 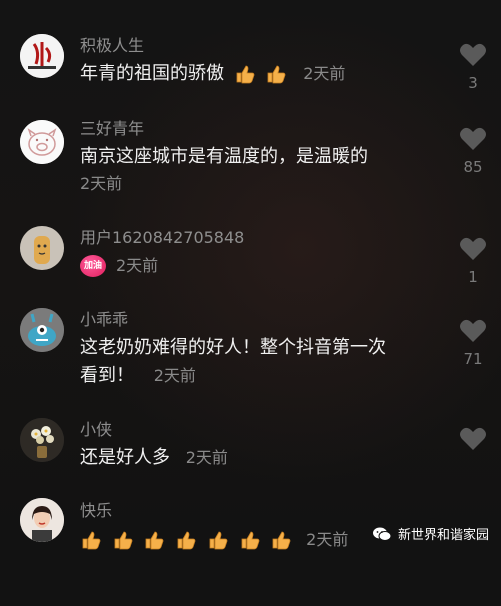 I want to click on comment-text: 年青的祖国的骄傲 2天前, so click(x=260, y=74).